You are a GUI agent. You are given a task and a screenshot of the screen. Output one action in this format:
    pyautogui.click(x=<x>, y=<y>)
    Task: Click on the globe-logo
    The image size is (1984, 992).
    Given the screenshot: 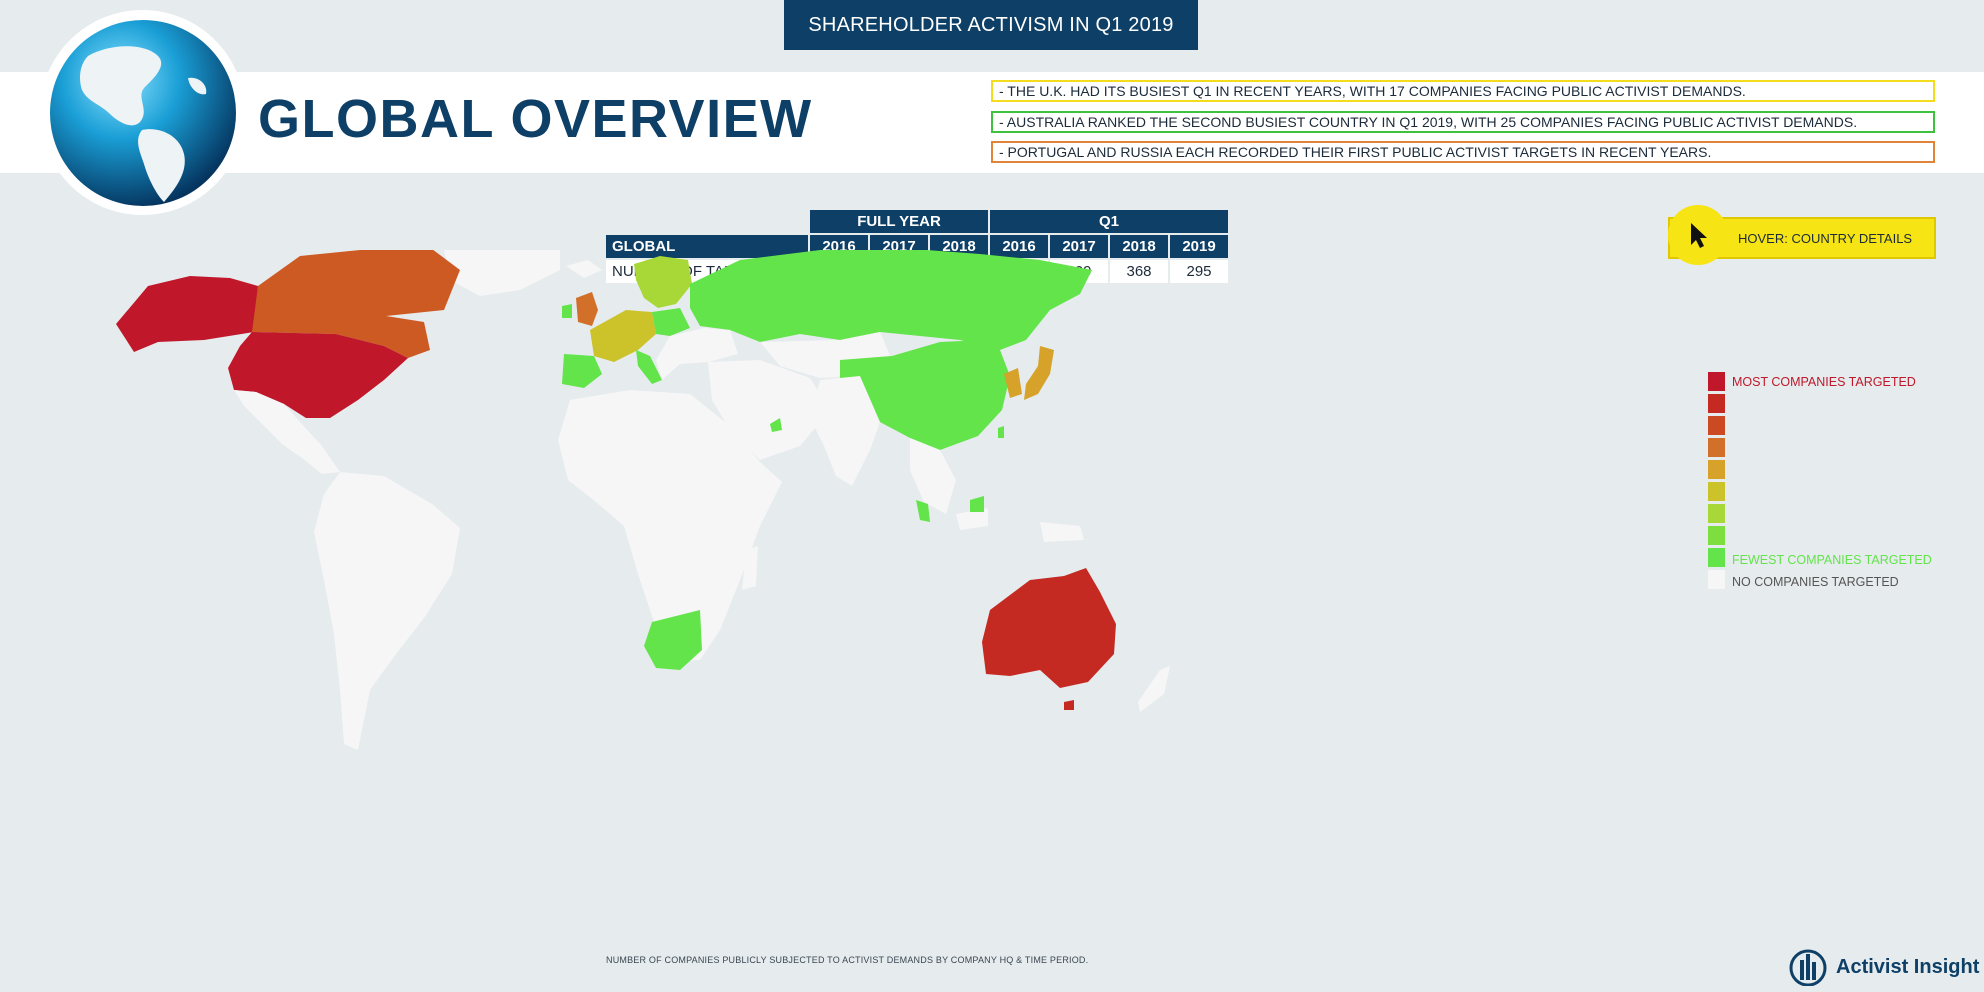 What is the action you would take?
    pyautogui.click(x=142, y=112)
    